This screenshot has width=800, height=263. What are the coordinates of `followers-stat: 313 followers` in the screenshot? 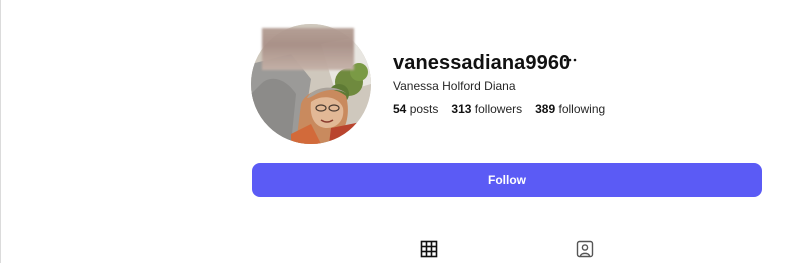 It's located at (486, 109).